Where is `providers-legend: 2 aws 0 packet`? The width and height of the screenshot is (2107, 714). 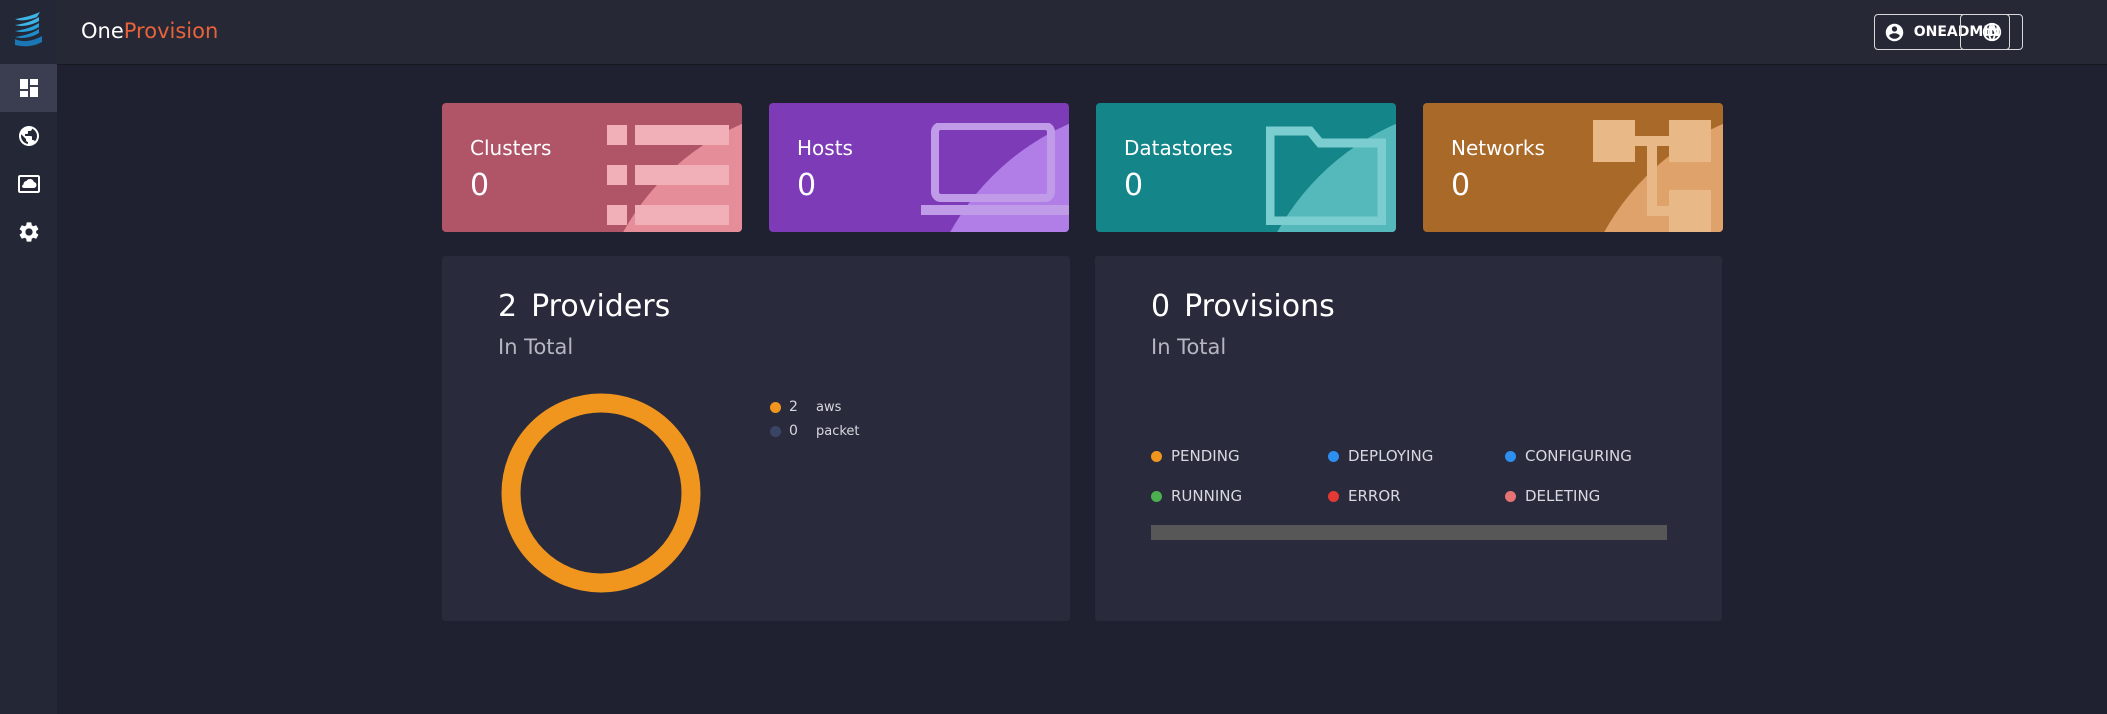
providers-legend: 2 aws 0 packet is located at coordinates (815, 419).